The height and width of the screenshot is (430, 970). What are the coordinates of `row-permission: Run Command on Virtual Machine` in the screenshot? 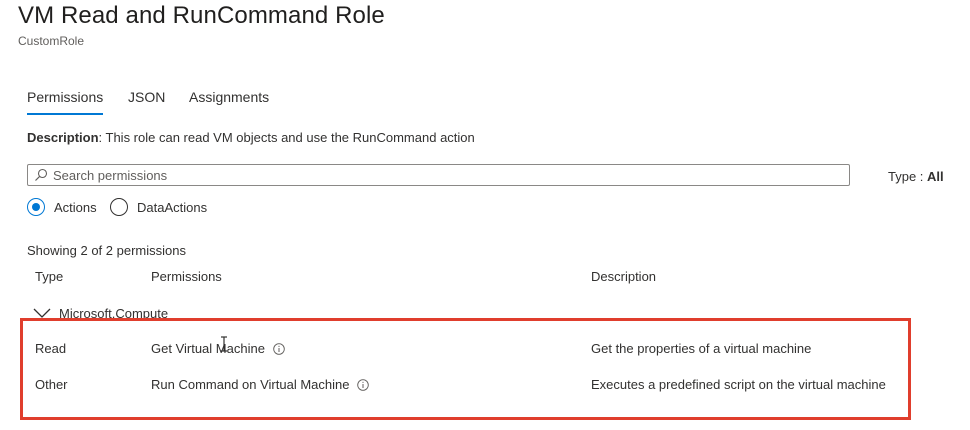 It's located at (260, 384).